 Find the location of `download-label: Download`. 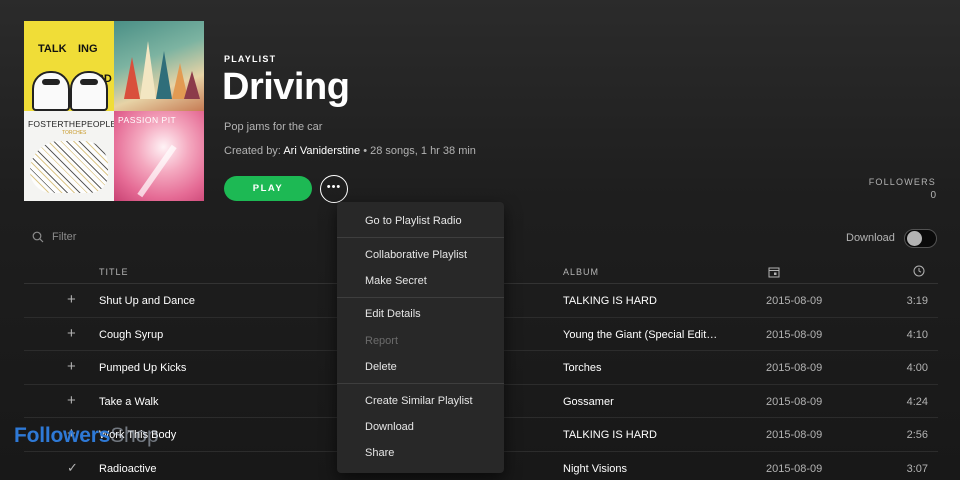

download-label: Download is located at coordinates (870, 238).